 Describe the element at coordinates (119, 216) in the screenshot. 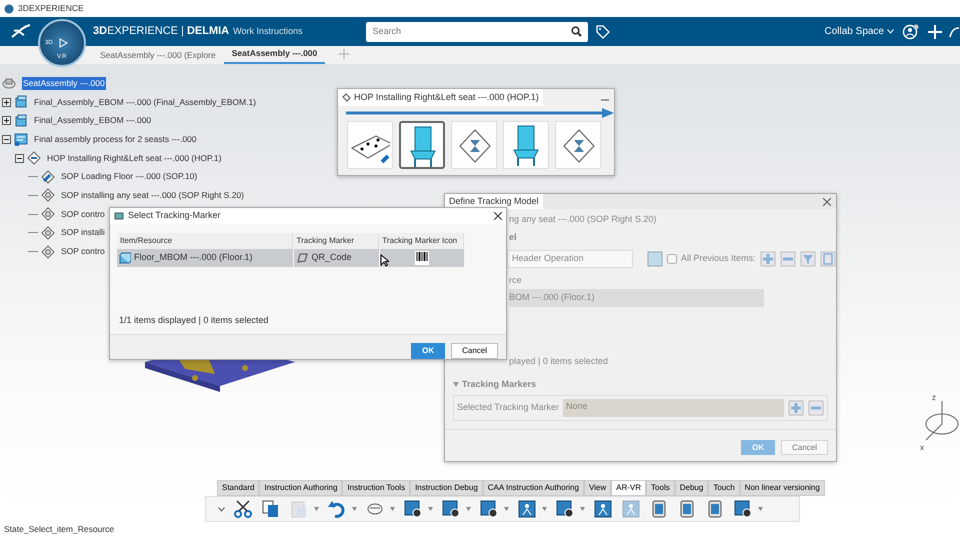

I see `marker-icon` at that location.